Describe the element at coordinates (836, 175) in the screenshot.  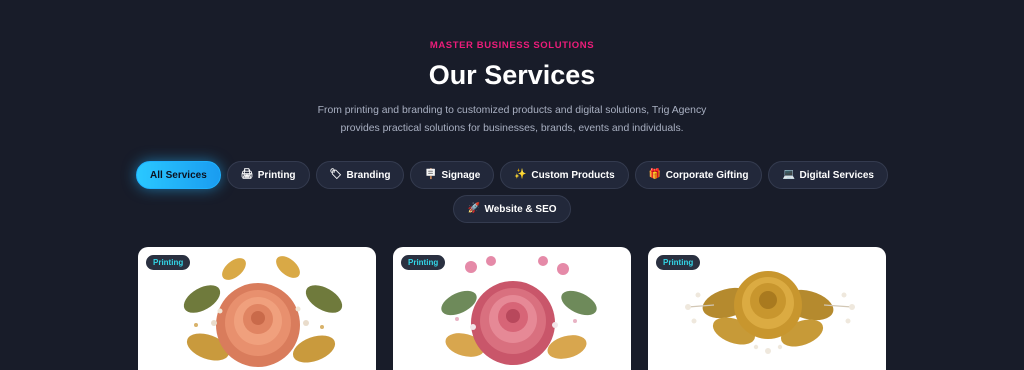
I see `filter-label: Digital Services` at that location.